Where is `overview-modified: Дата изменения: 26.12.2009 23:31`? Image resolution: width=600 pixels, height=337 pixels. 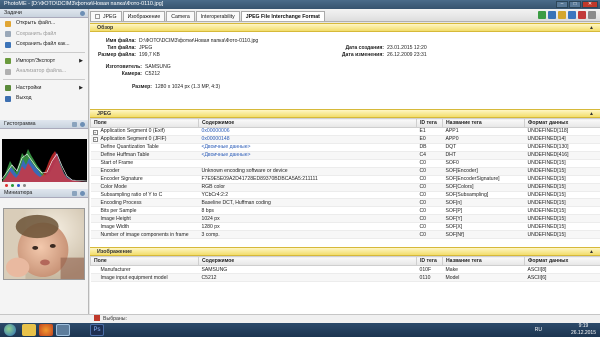 overview-modified: Дата изменения: 26.12.2009 23:31 is located at coordinates (384, 55).